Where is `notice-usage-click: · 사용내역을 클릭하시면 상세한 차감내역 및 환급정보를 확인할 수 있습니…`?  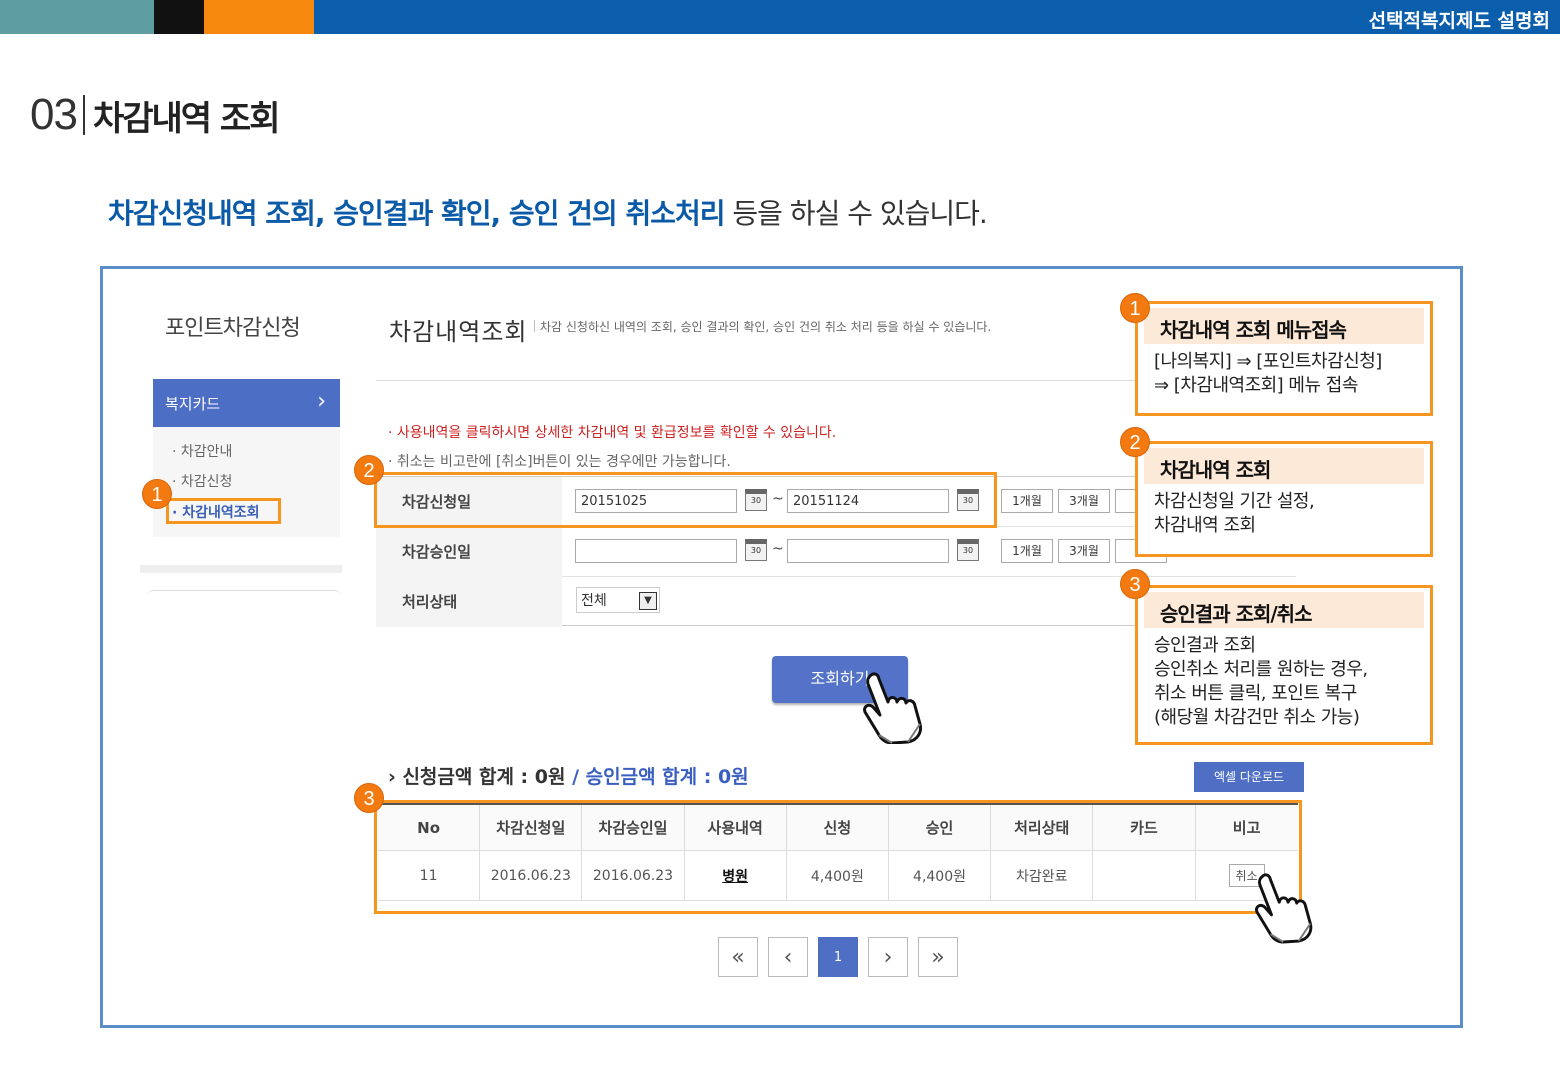 notice-usage-click: · 사용내역을 클릭하시면 상세한 차감내역 및 환급정보를 확인할 수 있습니… is located at coordinates (612, 433).